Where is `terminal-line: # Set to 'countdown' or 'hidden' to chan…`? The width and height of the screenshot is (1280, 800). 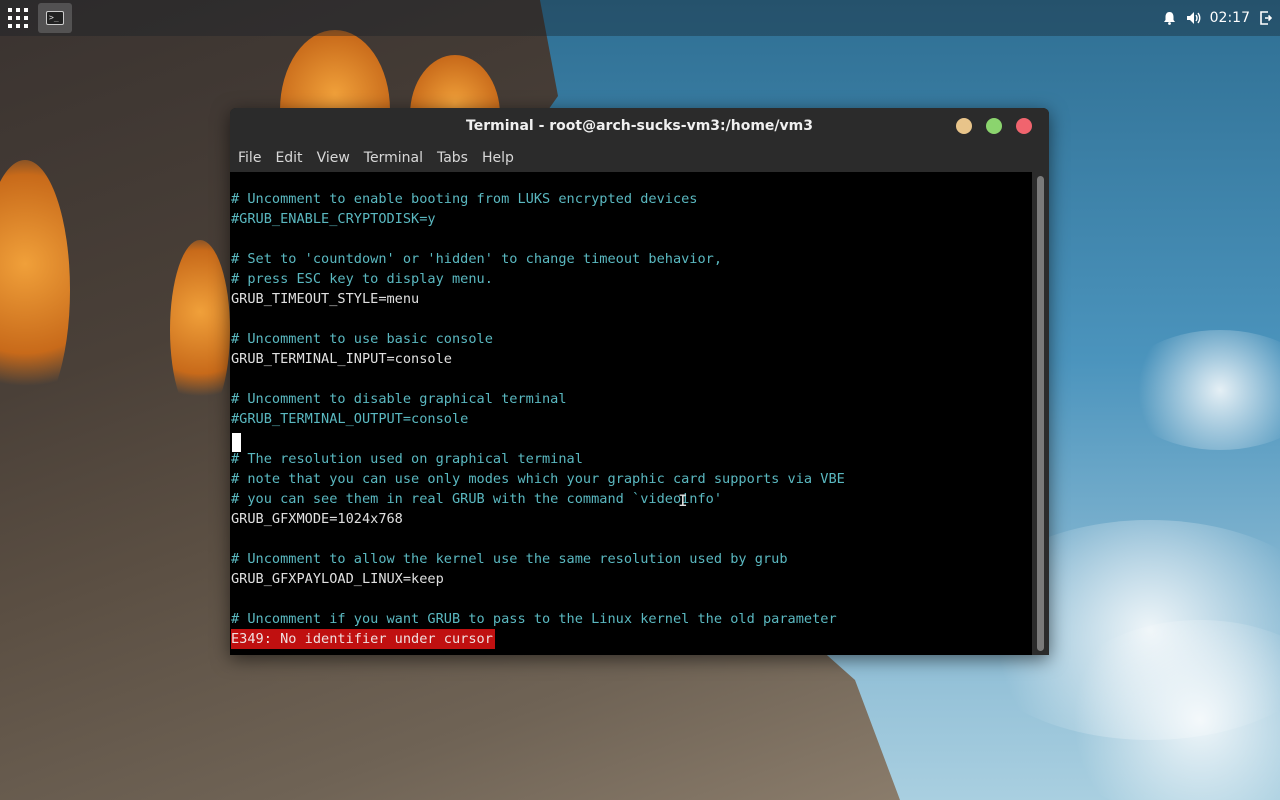
terminal-line: # Set to 'countdown' or 'hidden' to chan… is located at coordinates (477, 259).